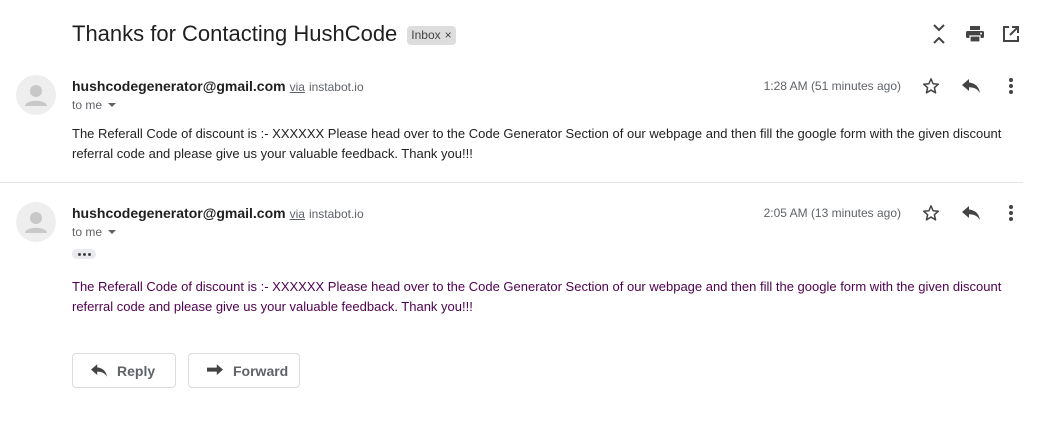 Image resolution: width=1037 pixels, height=425 pixels. What do you see at coordinates (448, 35) in the screenshot?
I see `remove-label-icon: ×` at bounding box center [448, 35].